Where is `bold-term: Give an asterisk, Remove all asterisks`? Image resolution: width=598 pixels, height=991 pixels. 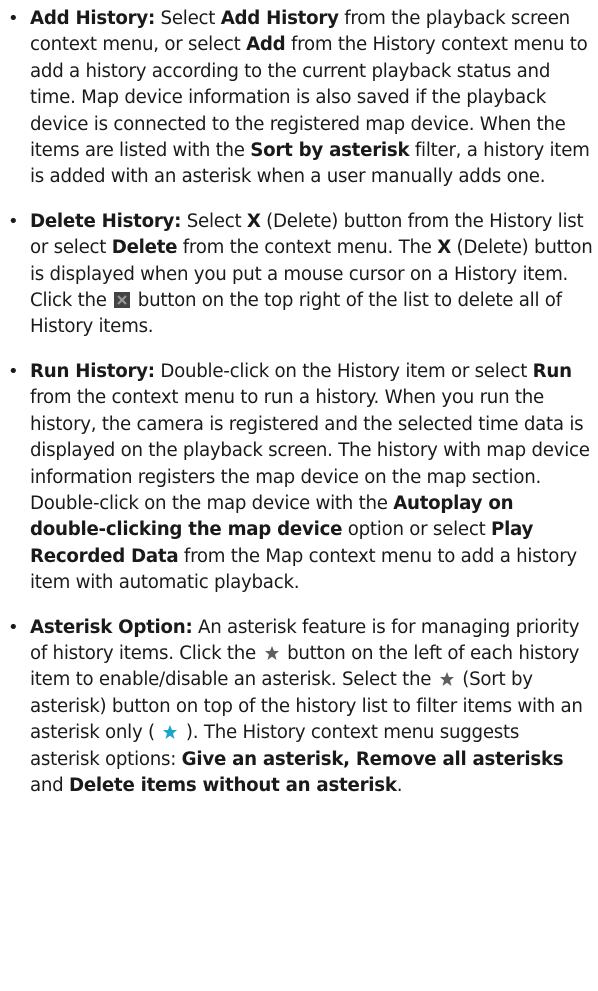 bold-term: Give an asterisk, Remove all asterisks is located at coordinates (372, 759).